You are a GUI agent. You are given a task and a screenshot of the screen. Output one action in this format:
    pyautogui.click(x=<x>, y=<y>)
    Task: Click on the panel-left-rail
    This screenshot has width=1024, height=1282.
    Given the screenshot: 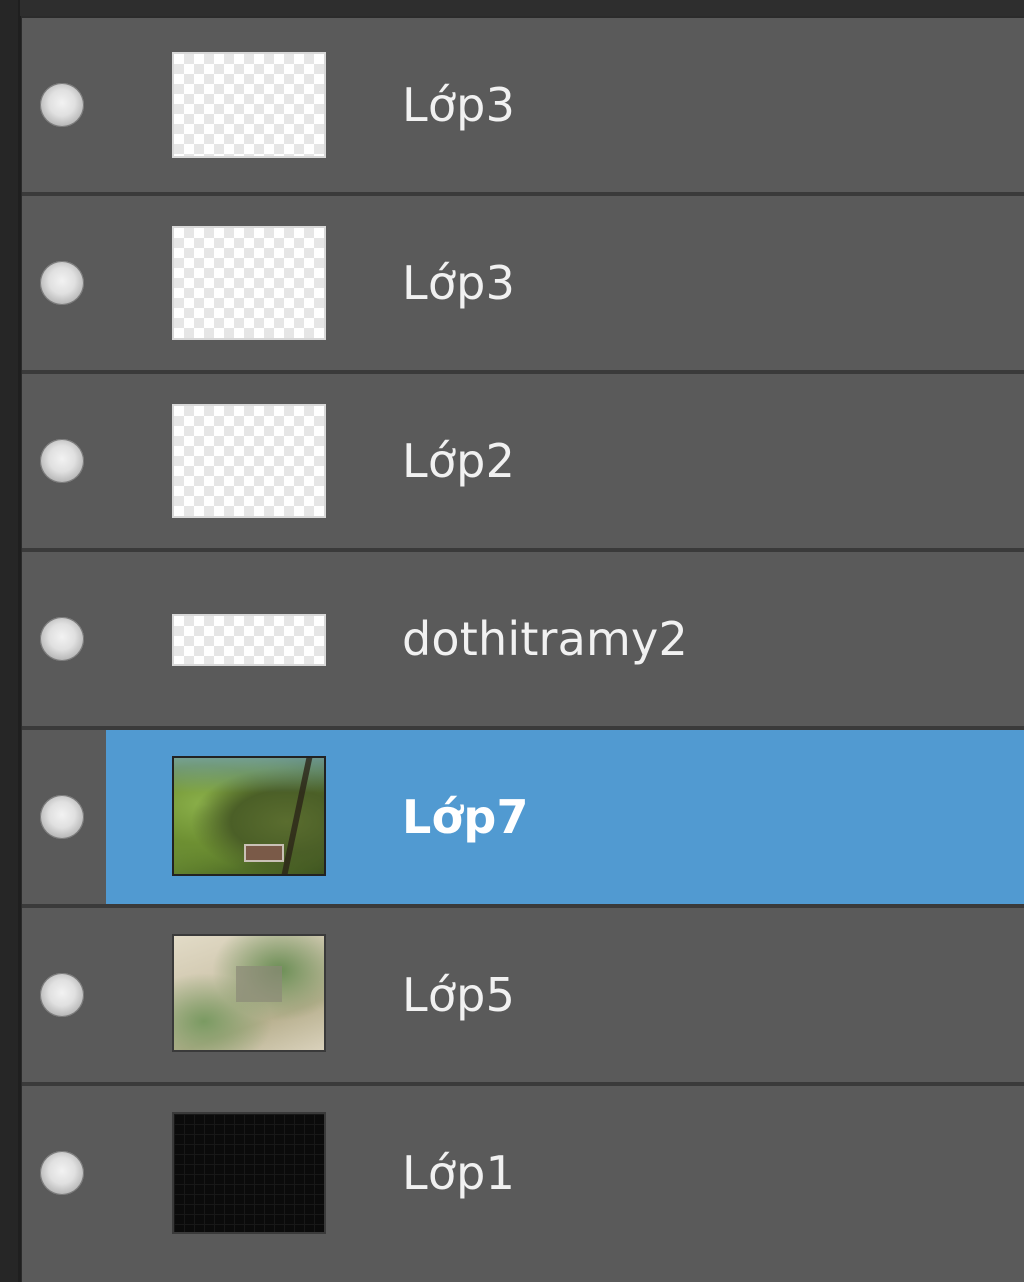 What is the action you would take?
    pyautogui.click(x=10, y=641)
    